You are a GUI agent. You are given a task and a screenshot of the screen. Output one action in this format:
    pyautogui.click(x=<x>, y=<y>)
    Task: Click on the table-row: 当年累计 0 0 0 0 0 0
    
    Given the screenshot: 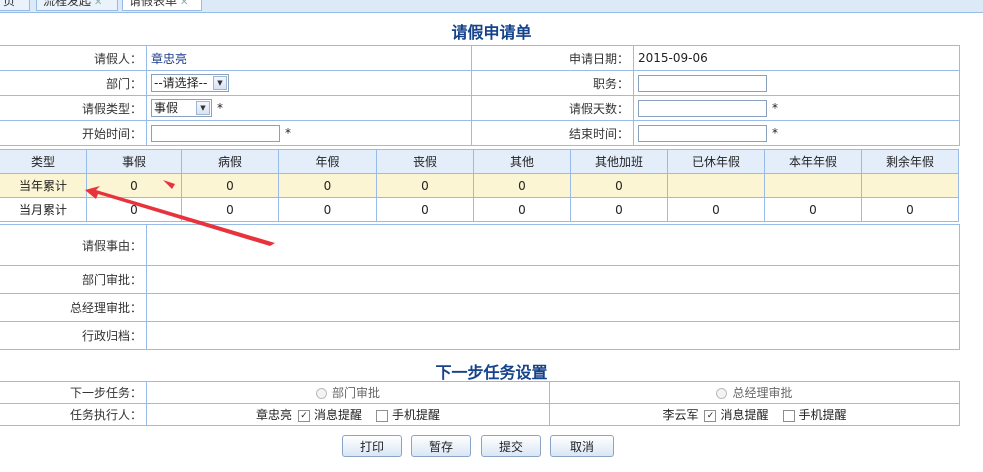 What is the action you would take?
    pyautogui.click(x=479, y=185)
    